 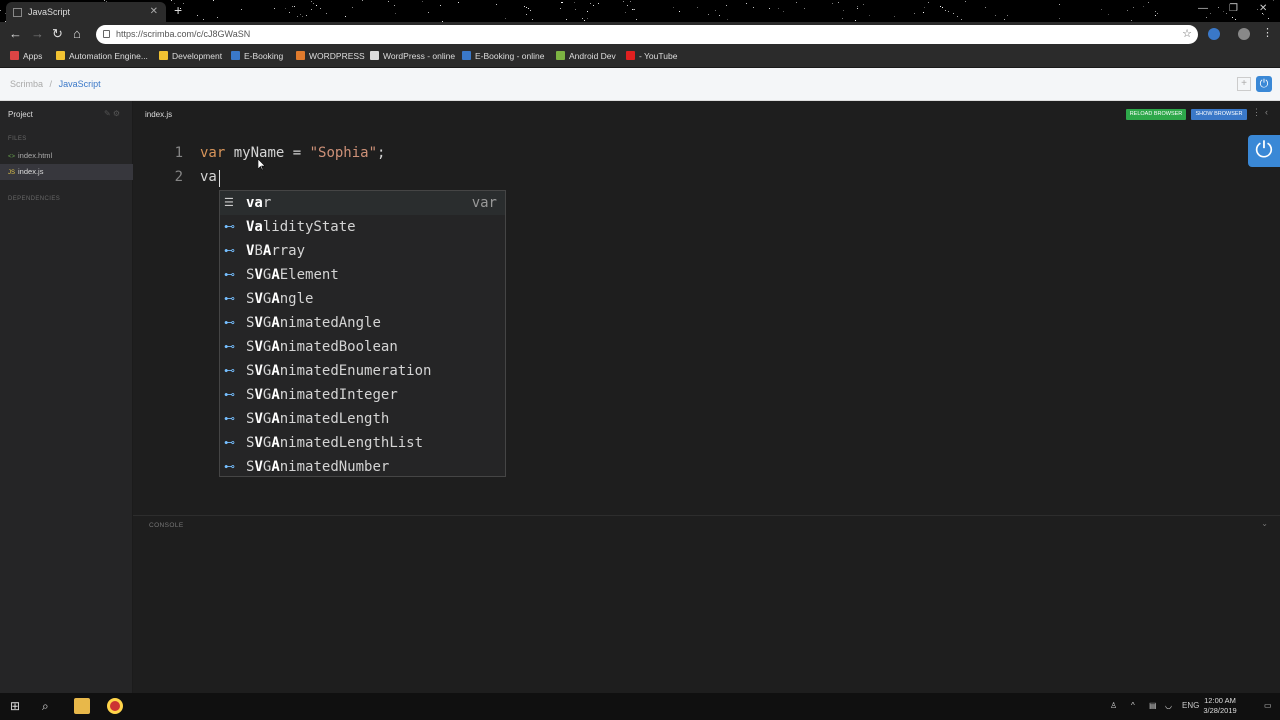 I want to click on forward-icon: →, so click(x=37, y=33).